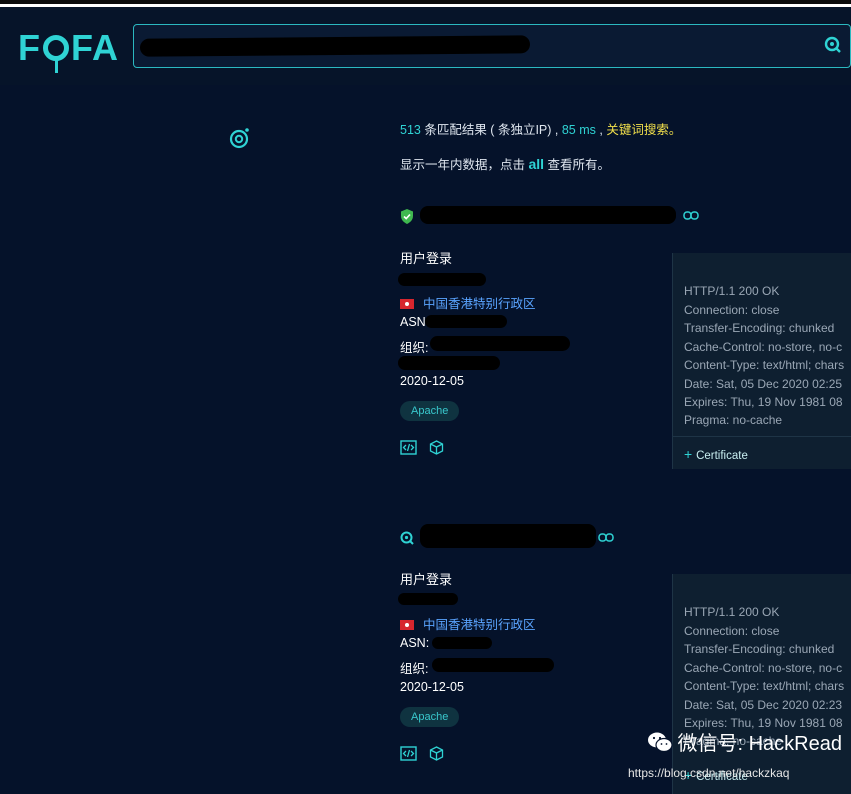 The width and height of the screenshot is (851, 794). I want to click on search-input, so click(492, 46).